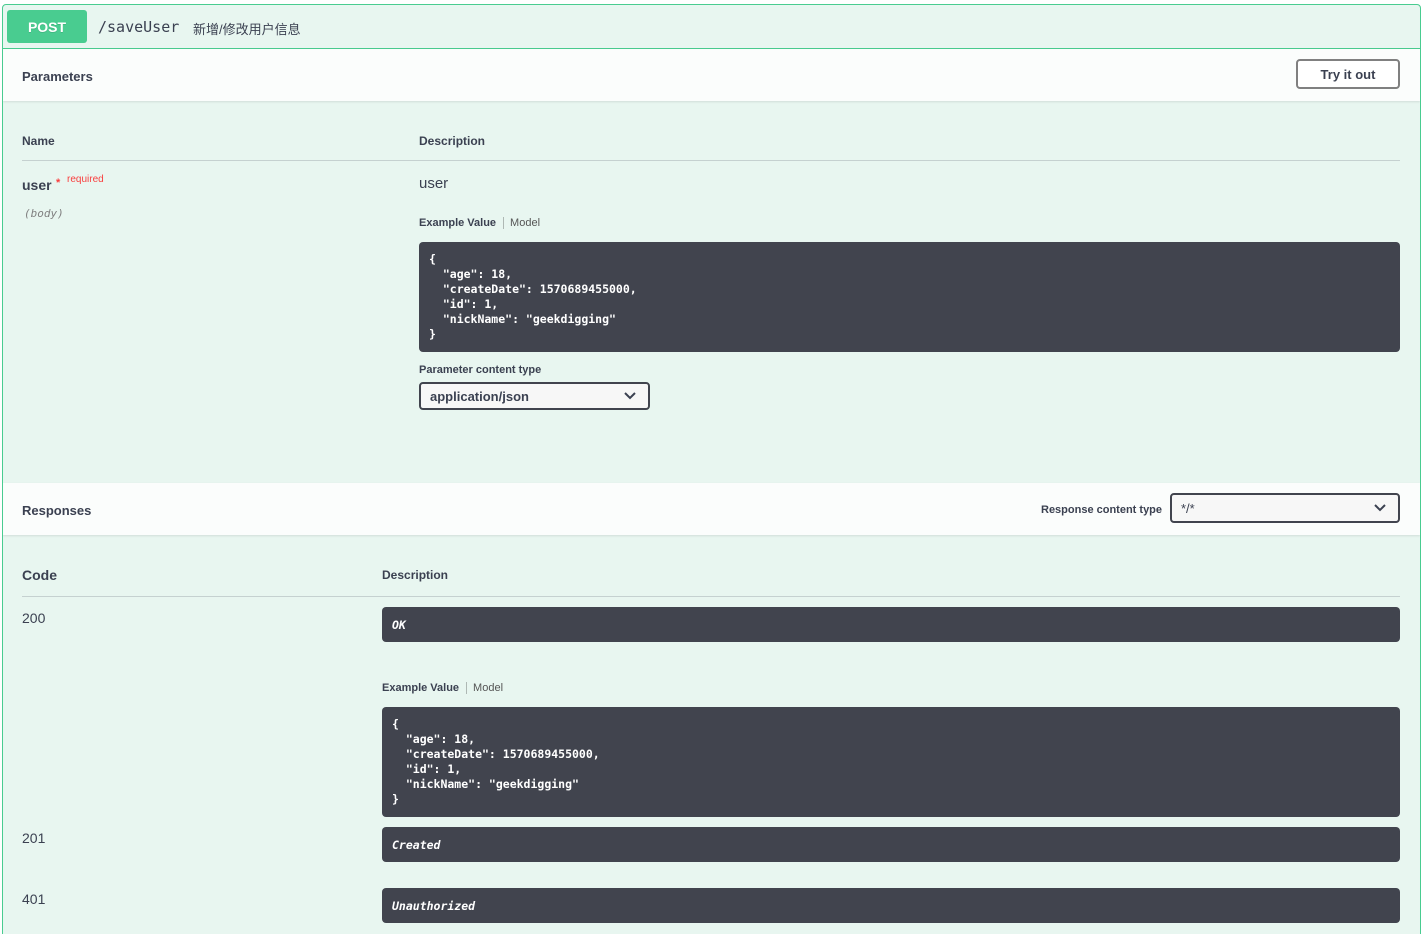 Image resolution: width=1423 pixels, height=934 pixels. Describe the element at coordinates (139, 27) in the screenshot. I see `endpoint-path: /saveUser` at that location.